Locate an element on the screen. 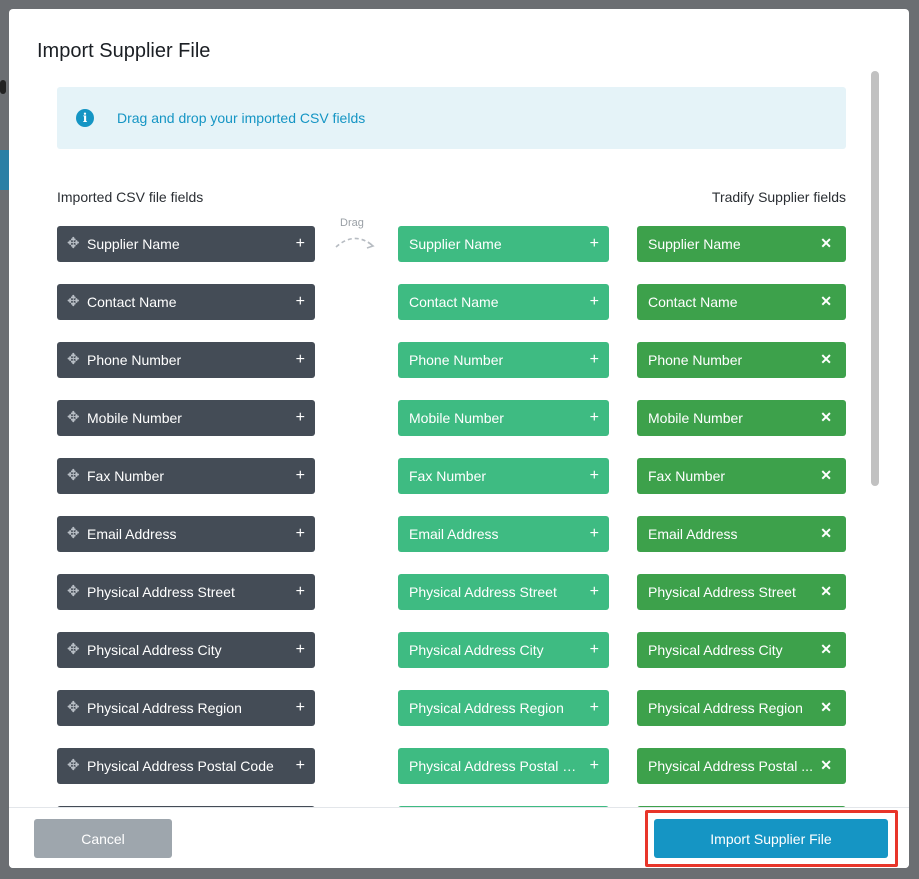  mapping-row: ✥ Phone Number + Phone Number + Phone Number ✕ is located at coordinates (459, 360).